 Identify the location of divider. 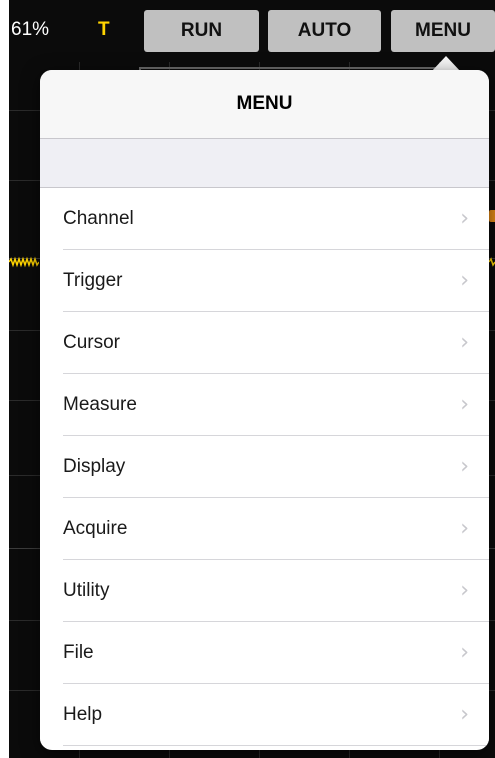
(276, 745).